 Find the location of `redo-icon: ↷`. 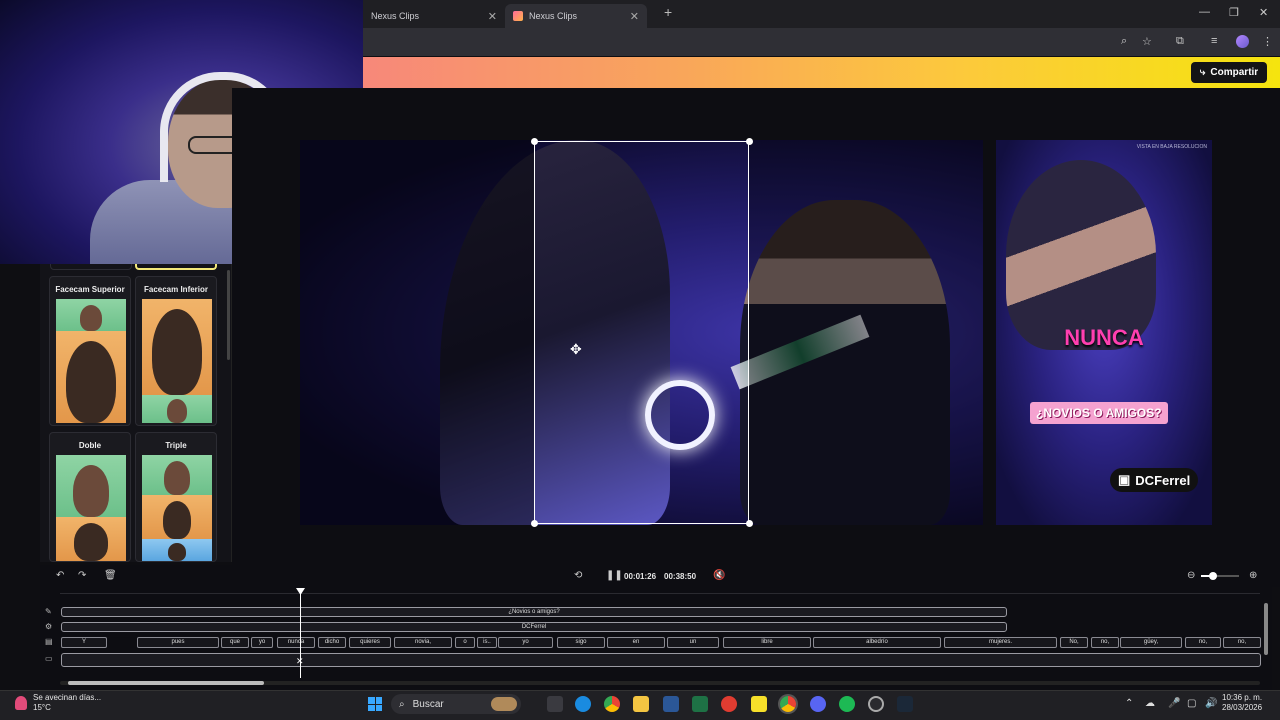

redo-icon: ↷ is located at coordinates (82, 575).